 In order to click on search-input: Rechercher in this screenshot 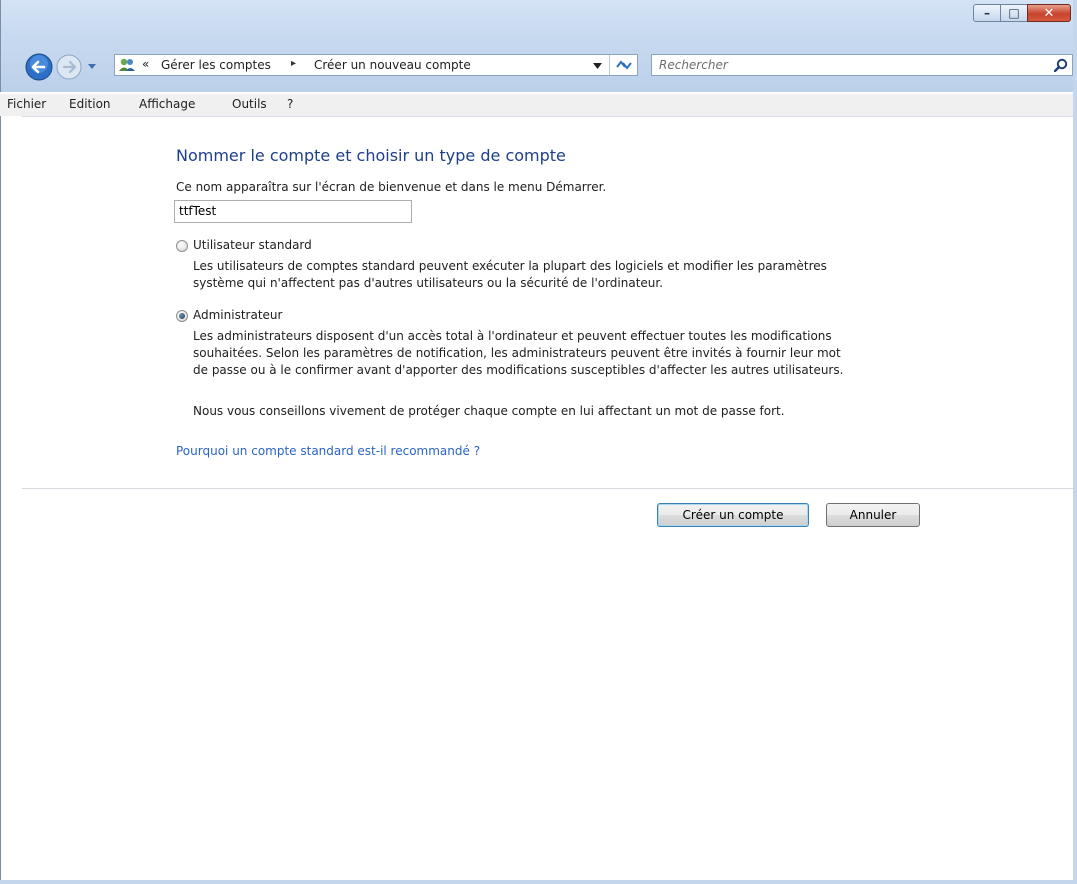, I will do `click(693, 65)`.